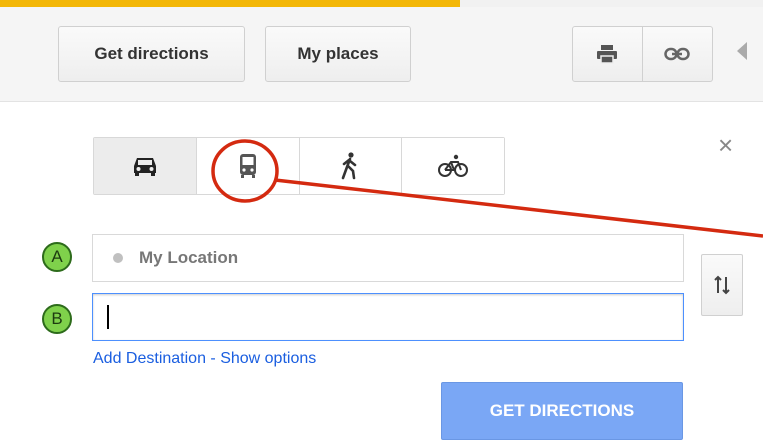 This screenshot has height=445, width=763. I want to click on car-icon, so click(144, 167).